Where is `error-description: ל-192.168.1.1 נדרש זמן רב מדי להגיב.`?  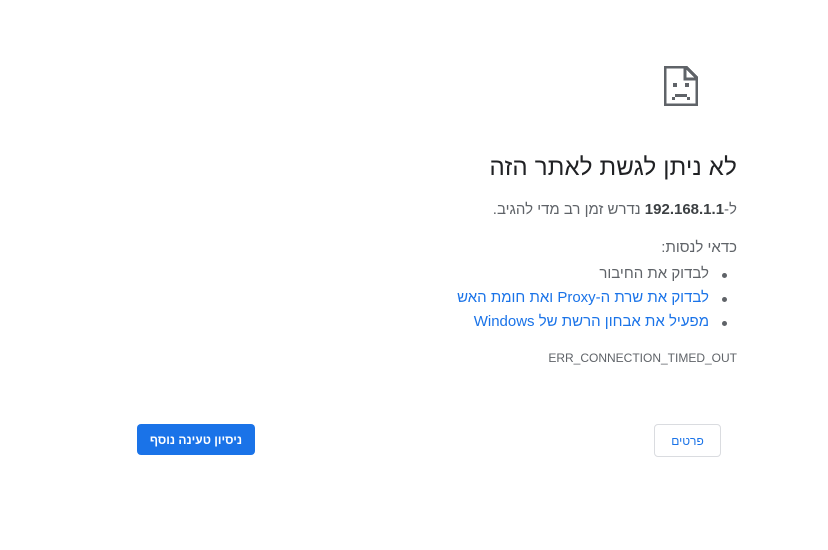 error-description: ל-192.168.1.1 נדרש זמן רב מדי להגיב. is located at coordinates (437, 210).